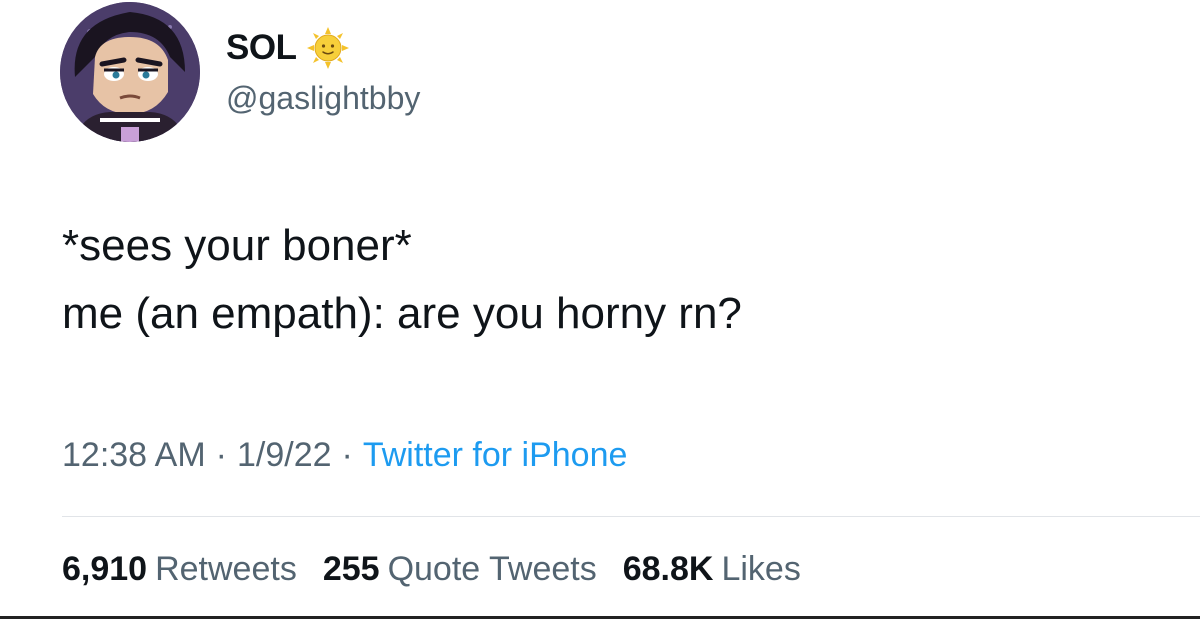 This screenshot has width=1200, height=619. What do you see at coordinates (105, 569) in the screenshot?
I see `retweets-count: 6,910` at bounding box center [105, 569].